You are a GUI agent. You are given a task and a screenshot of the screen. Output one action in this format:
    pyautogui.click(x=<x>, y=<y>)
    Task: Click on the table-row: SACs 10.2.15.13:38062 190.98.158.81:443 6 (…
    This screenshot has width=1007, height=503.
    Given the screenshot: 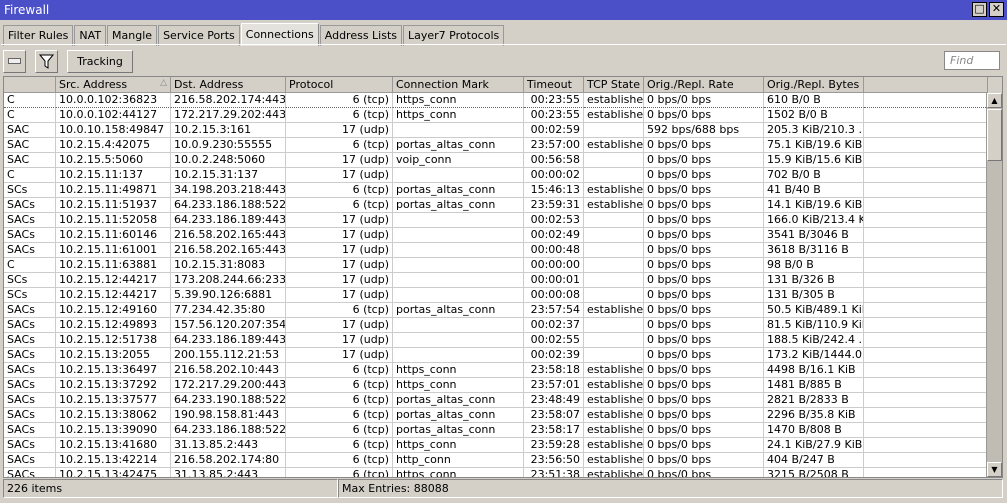 What is the action you would take?
    pyautogui.click(x=503, y=415)
    